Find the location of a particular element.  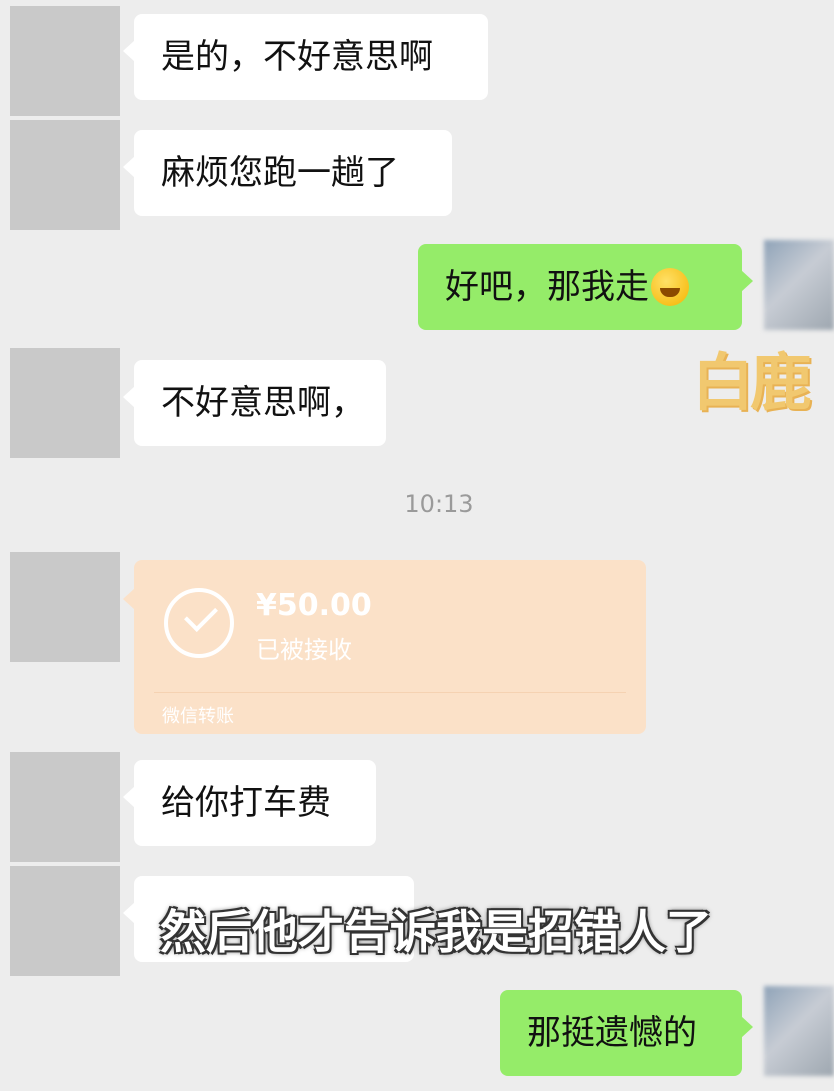

transfer-card: ¥50.00 已被接收 微信转账 is located at coordinates (384, 647).